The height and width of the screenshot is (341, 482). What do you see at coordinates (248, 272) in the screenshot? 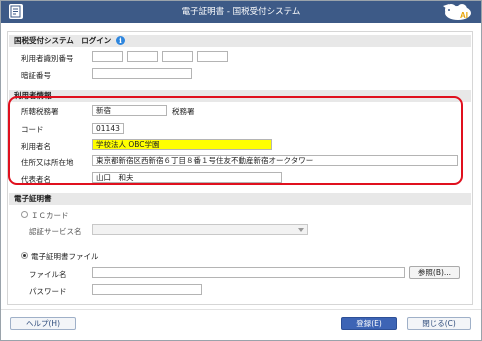
I see `file-name-input` at bounding box center [248, 272].